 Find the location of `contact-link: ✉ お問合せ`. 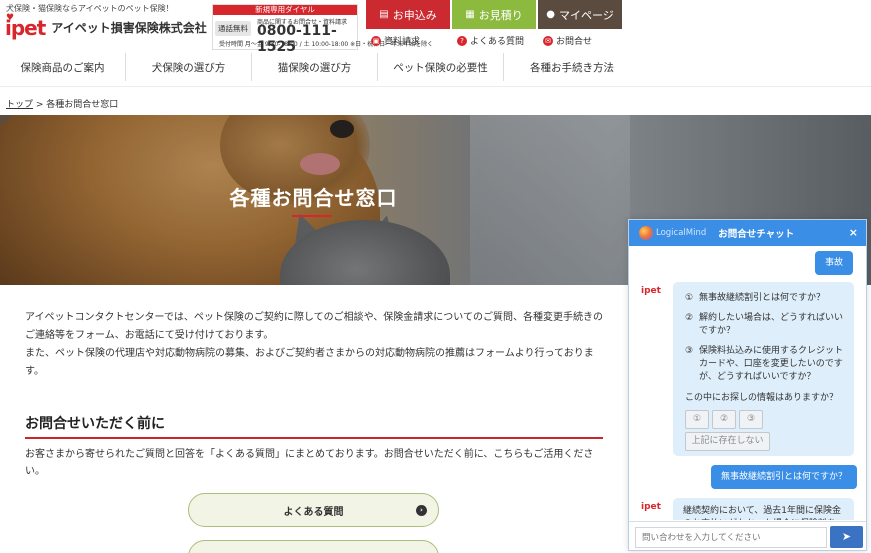

contact-link: ✉ お問合せ is located at coordinates (567, 40).